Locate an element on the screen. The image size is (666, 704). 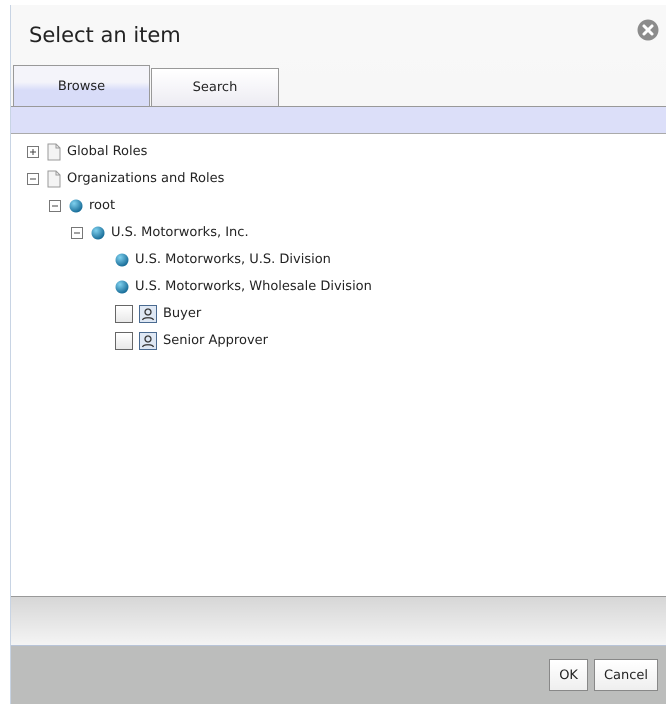
dialog-title: Select an item is located at coordinates (105, 35).